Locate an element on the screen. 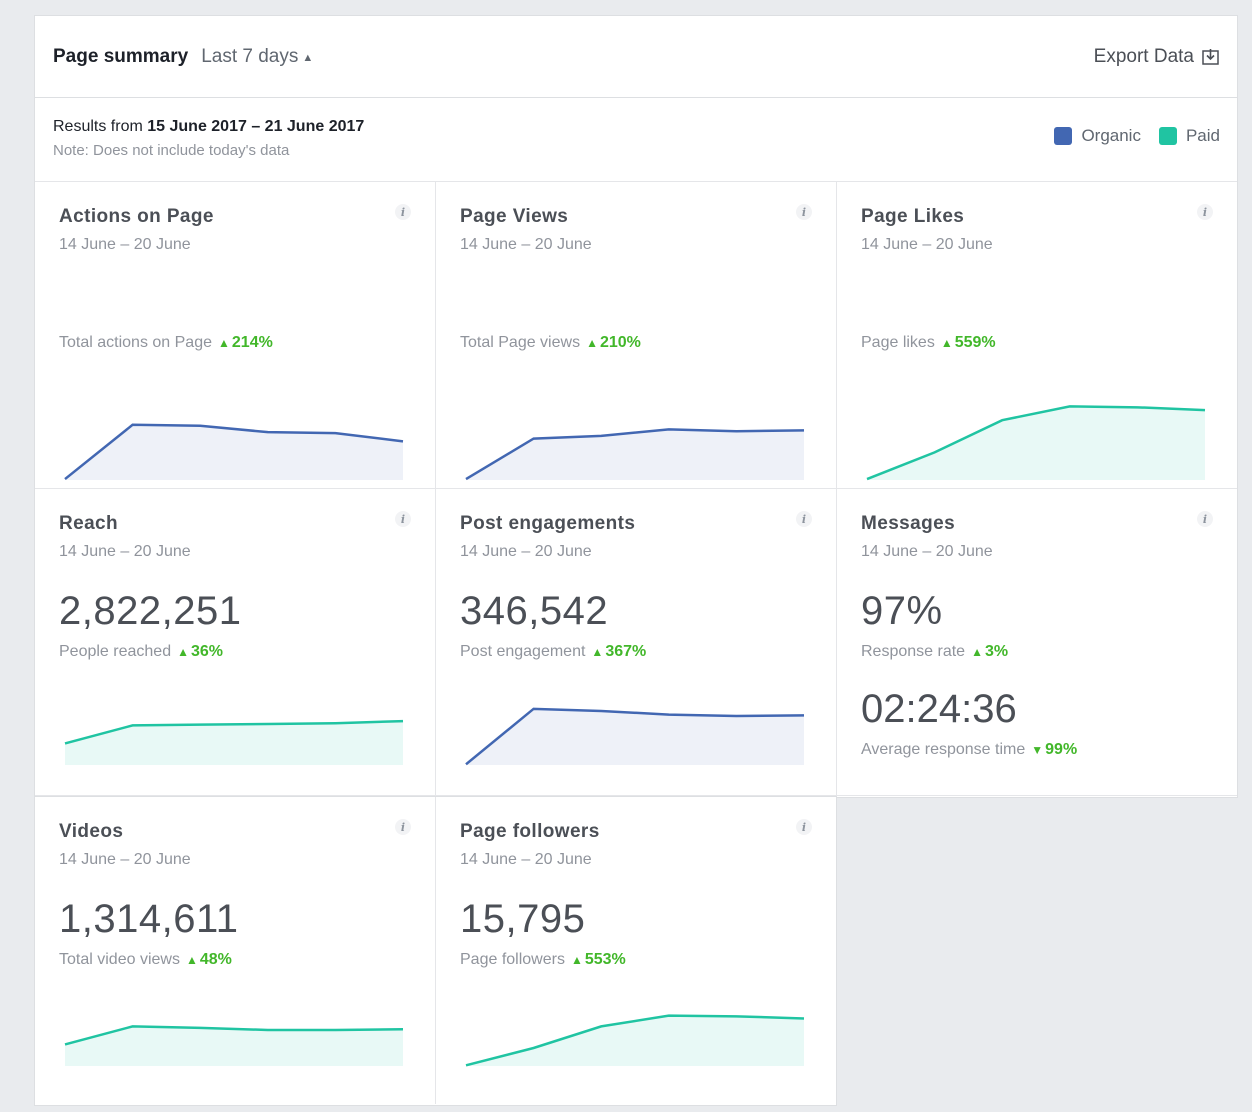  change-up: ▲ 48% is located at coordinates (209, 960).